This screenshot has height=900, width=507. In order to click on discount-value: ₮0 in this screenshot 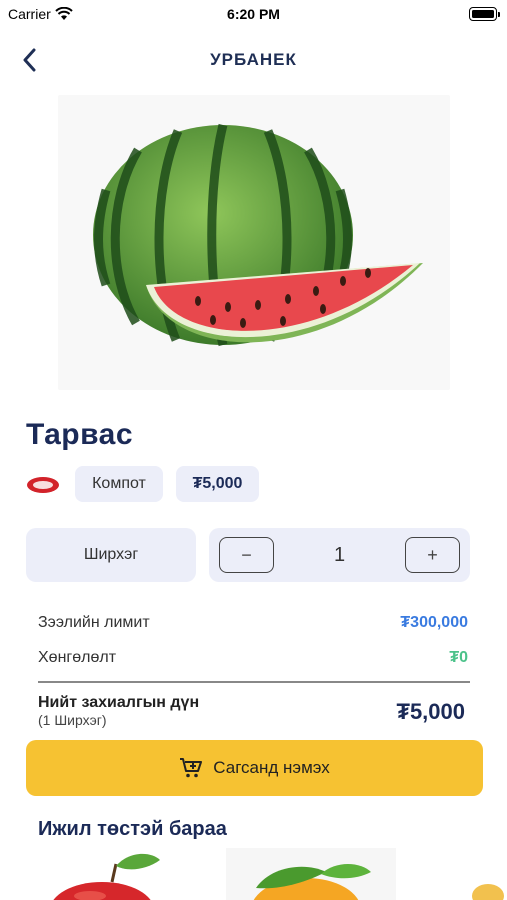, I will do `click(458, 657)`.